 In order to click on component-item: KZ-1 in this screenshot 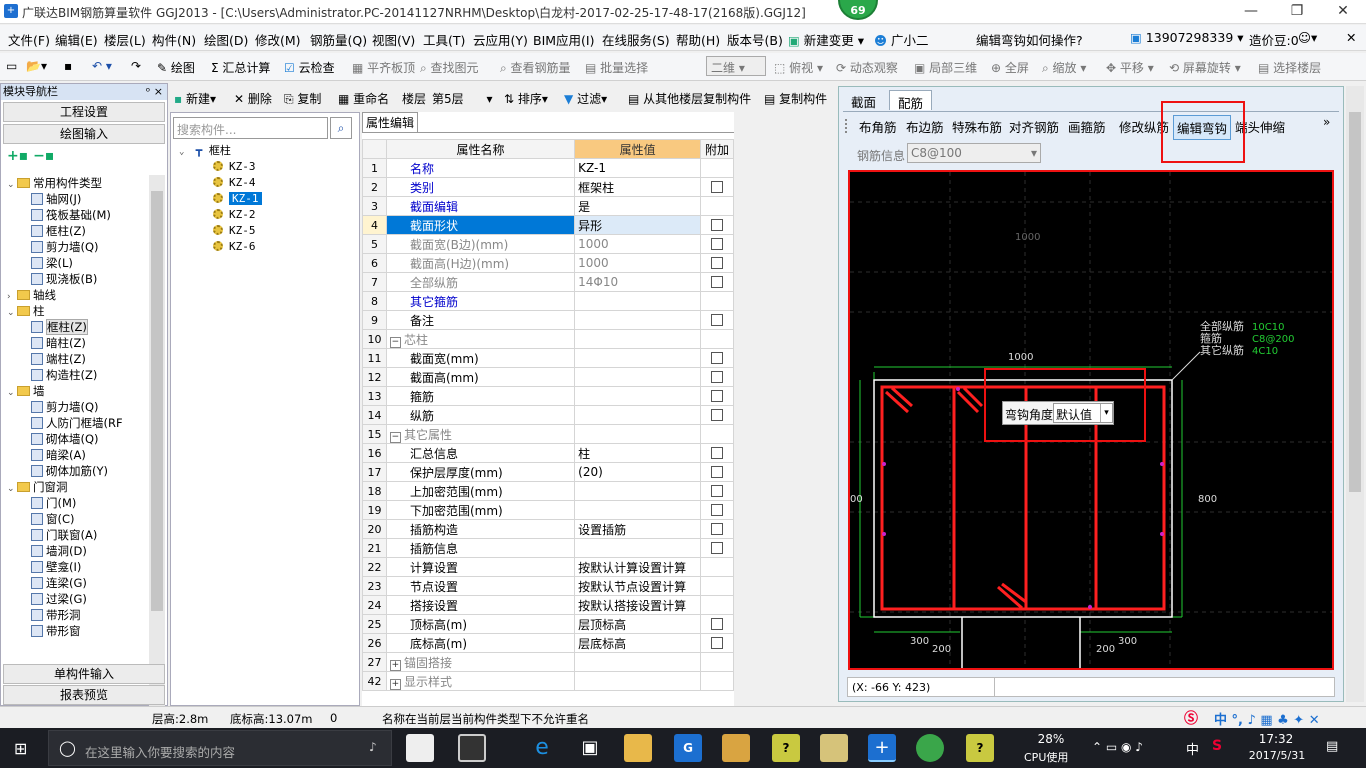, I will do `click(237, 199)`.